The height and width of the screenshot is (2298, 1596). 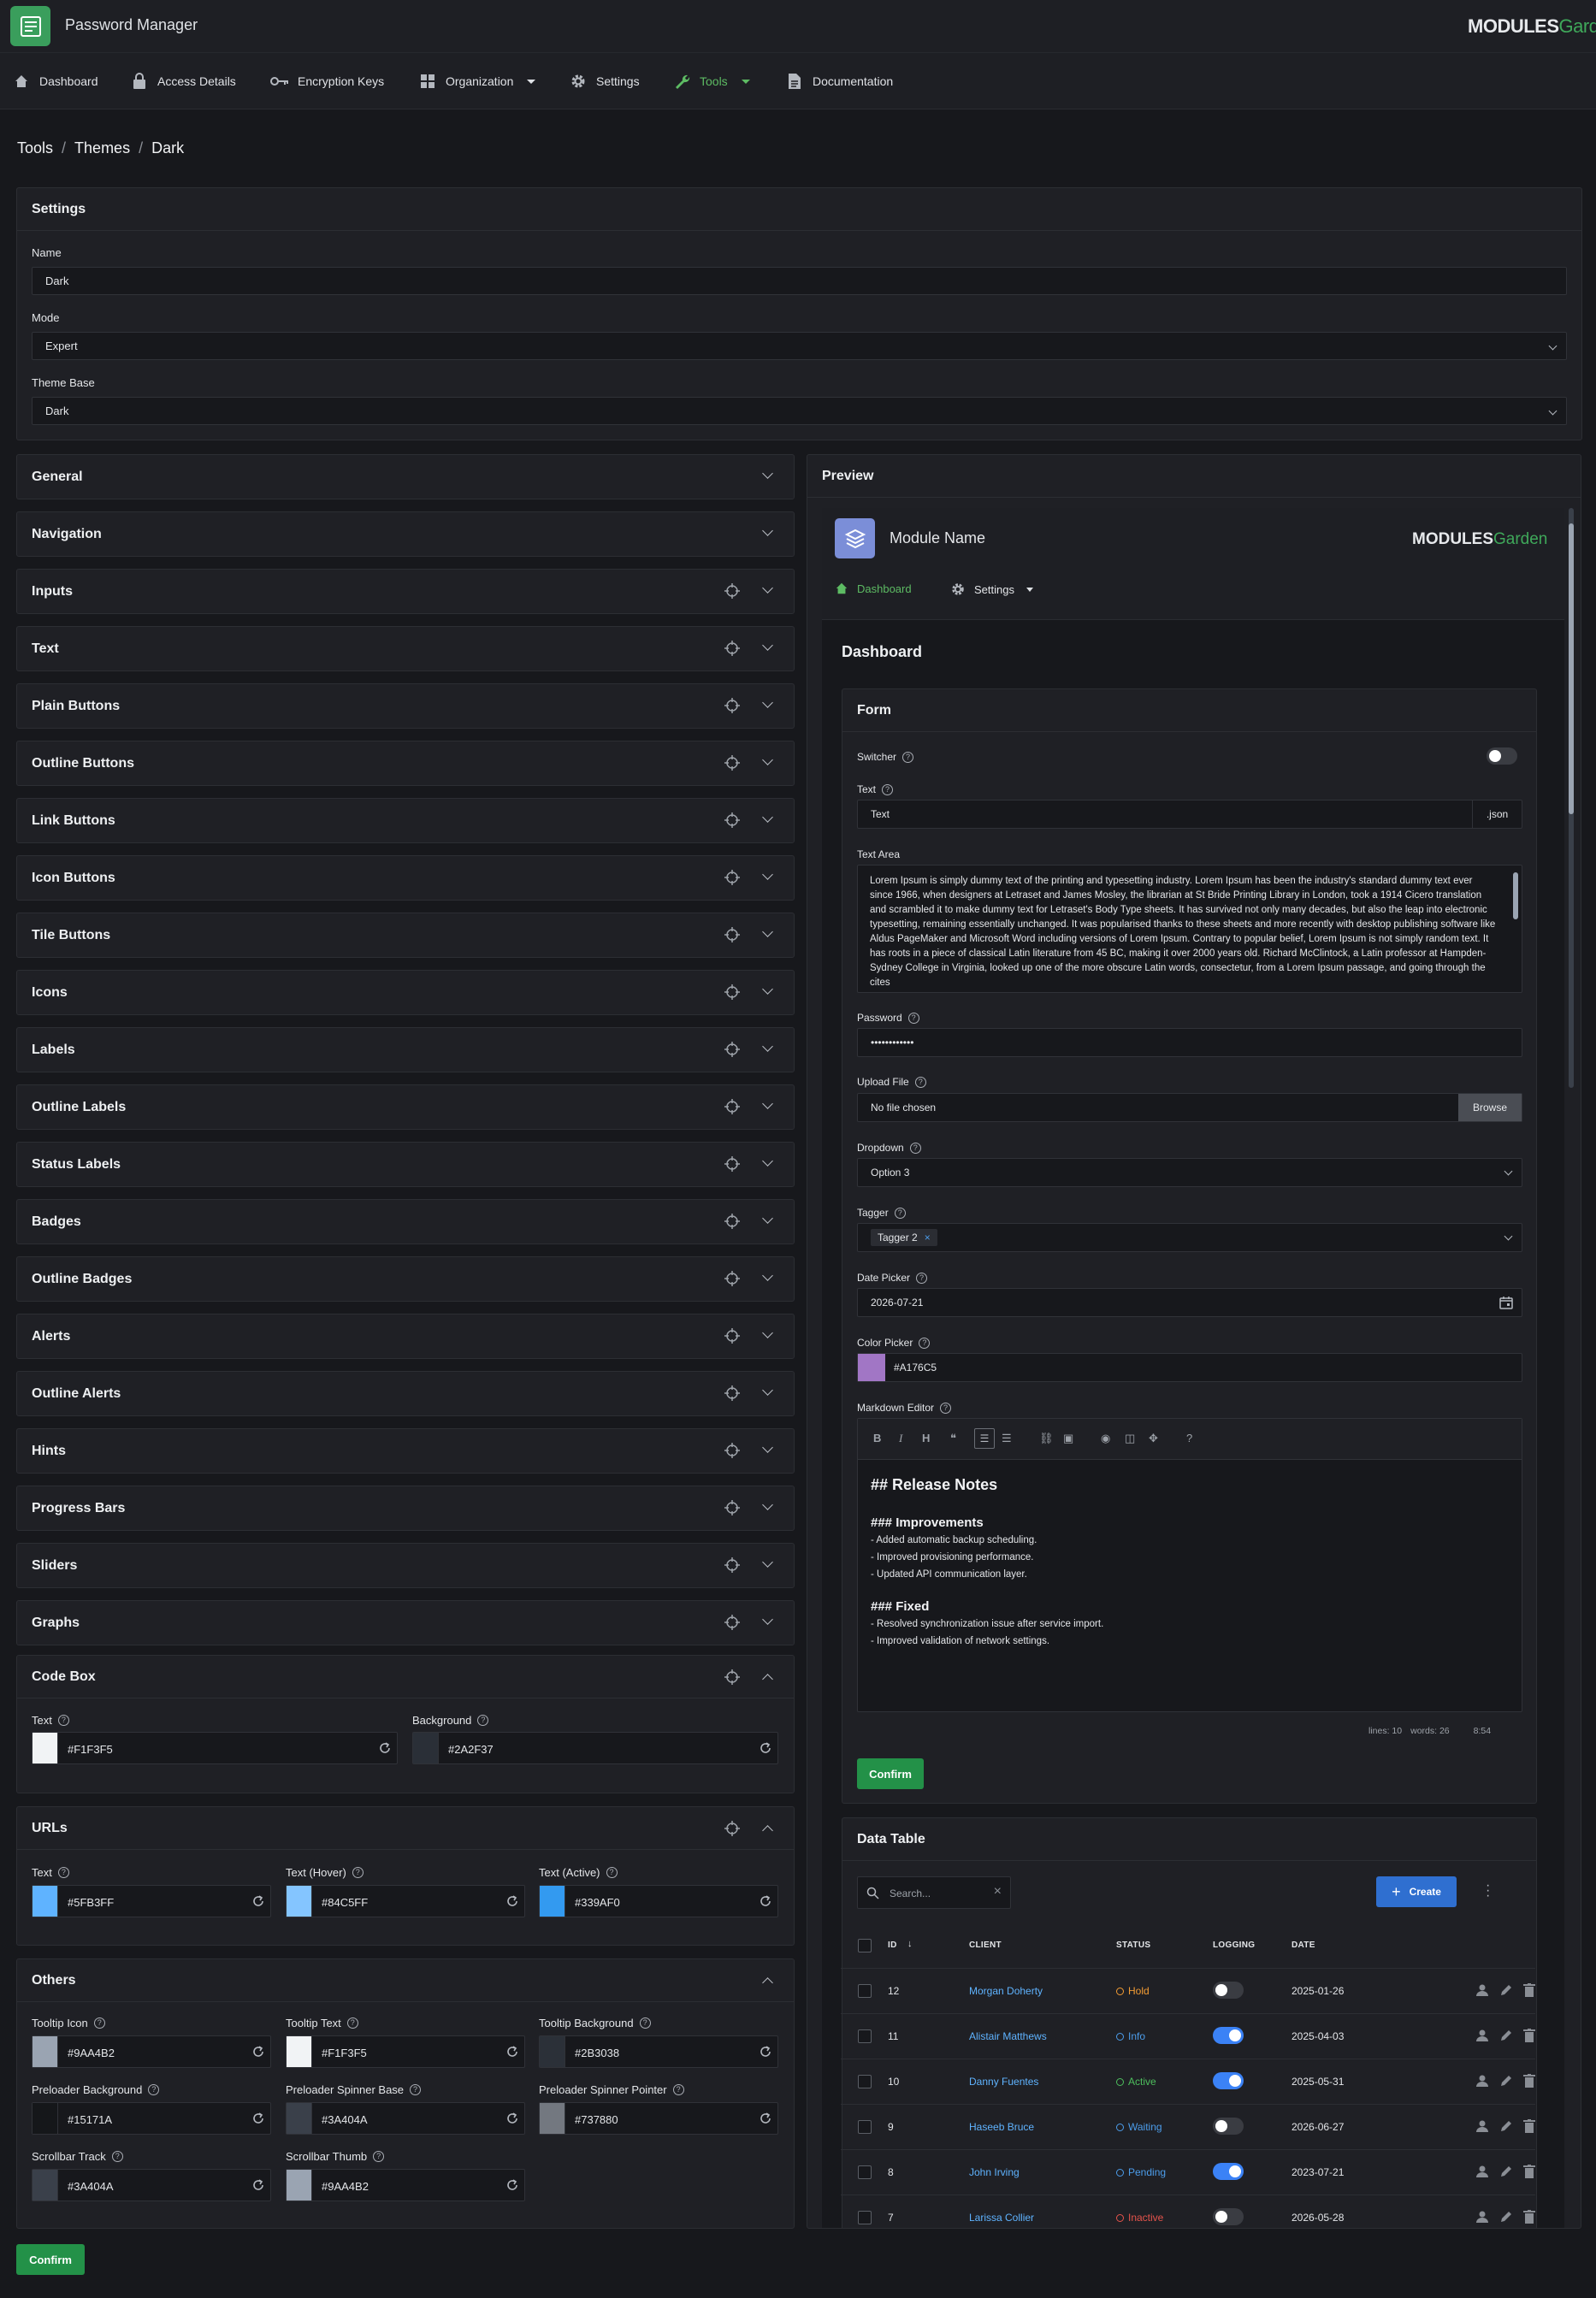 What do you see at coordinates (183, 81) in the screenshot?
I see `nav-item-access-details: Access Details` at bounding box center [183, 81].